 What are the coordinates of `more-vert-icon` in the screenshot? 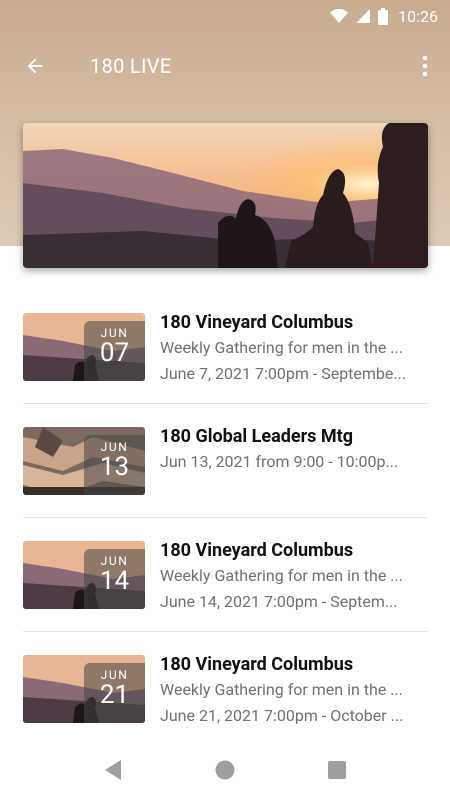 It's located at (425, 66).